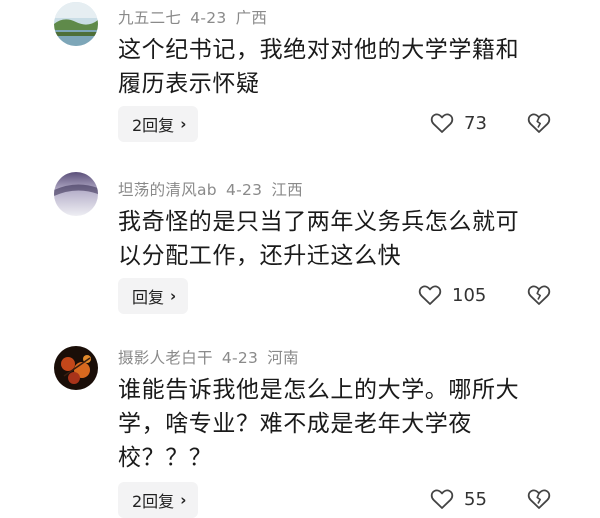 Image resolution: width=600 pixels, height=518 pixels. I want to click on comment-meta: 摄影人老白干 4-23 河南, so click(213, 357).